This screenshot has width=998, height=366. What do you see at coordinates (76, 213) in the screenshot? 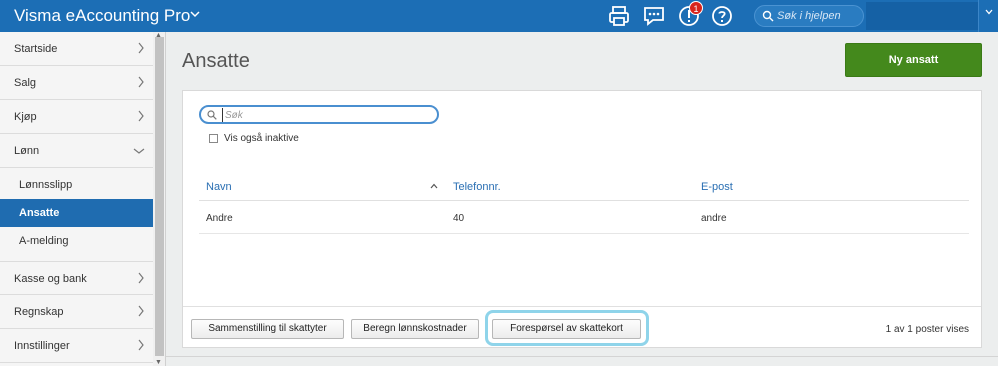
I see `sidebar-item-ansatte: Ansatte` at bounding box center [76, 213].